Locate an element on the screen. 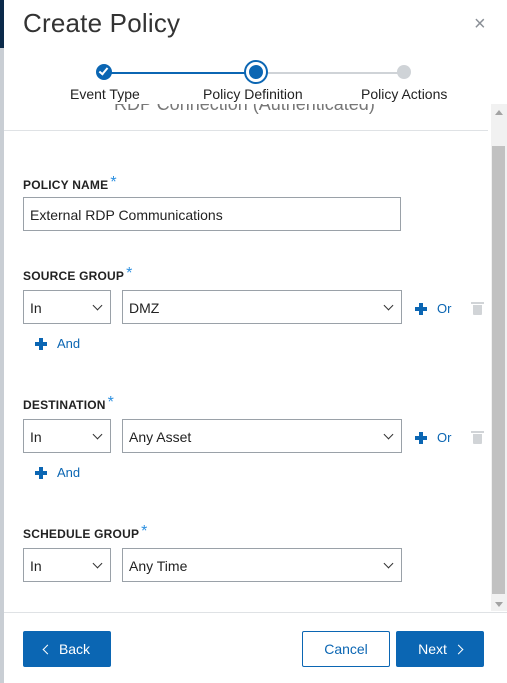 This screenshot has width=507, height=683. back-button: Back is located at coordinates (67, 649).